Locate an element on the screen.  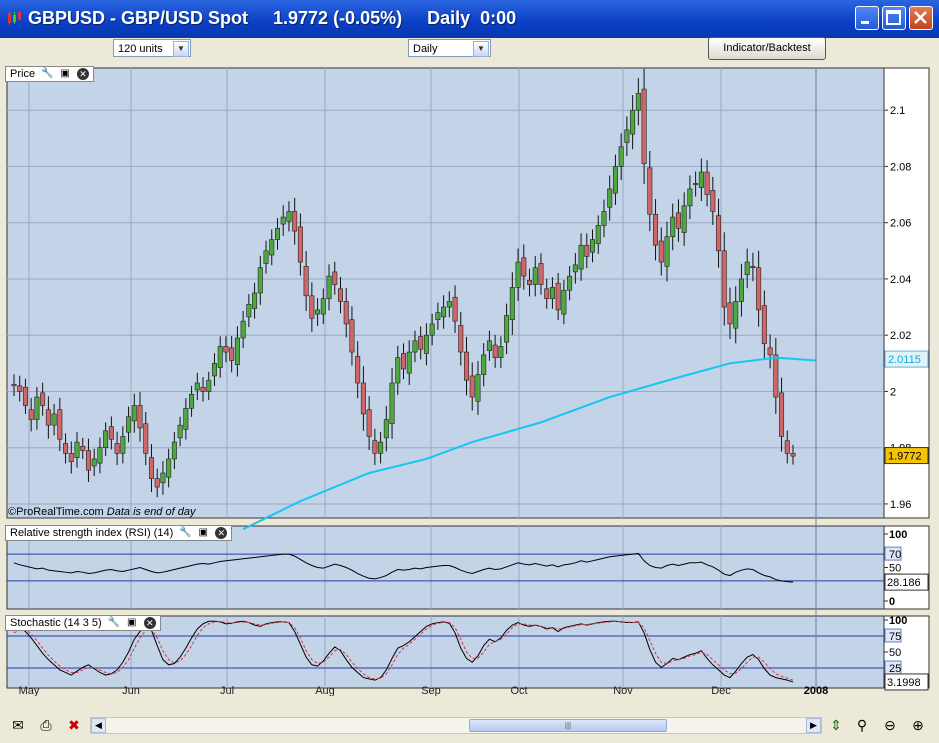
stoch-last-label: 3.1998 is located at coordinates (904, 683).